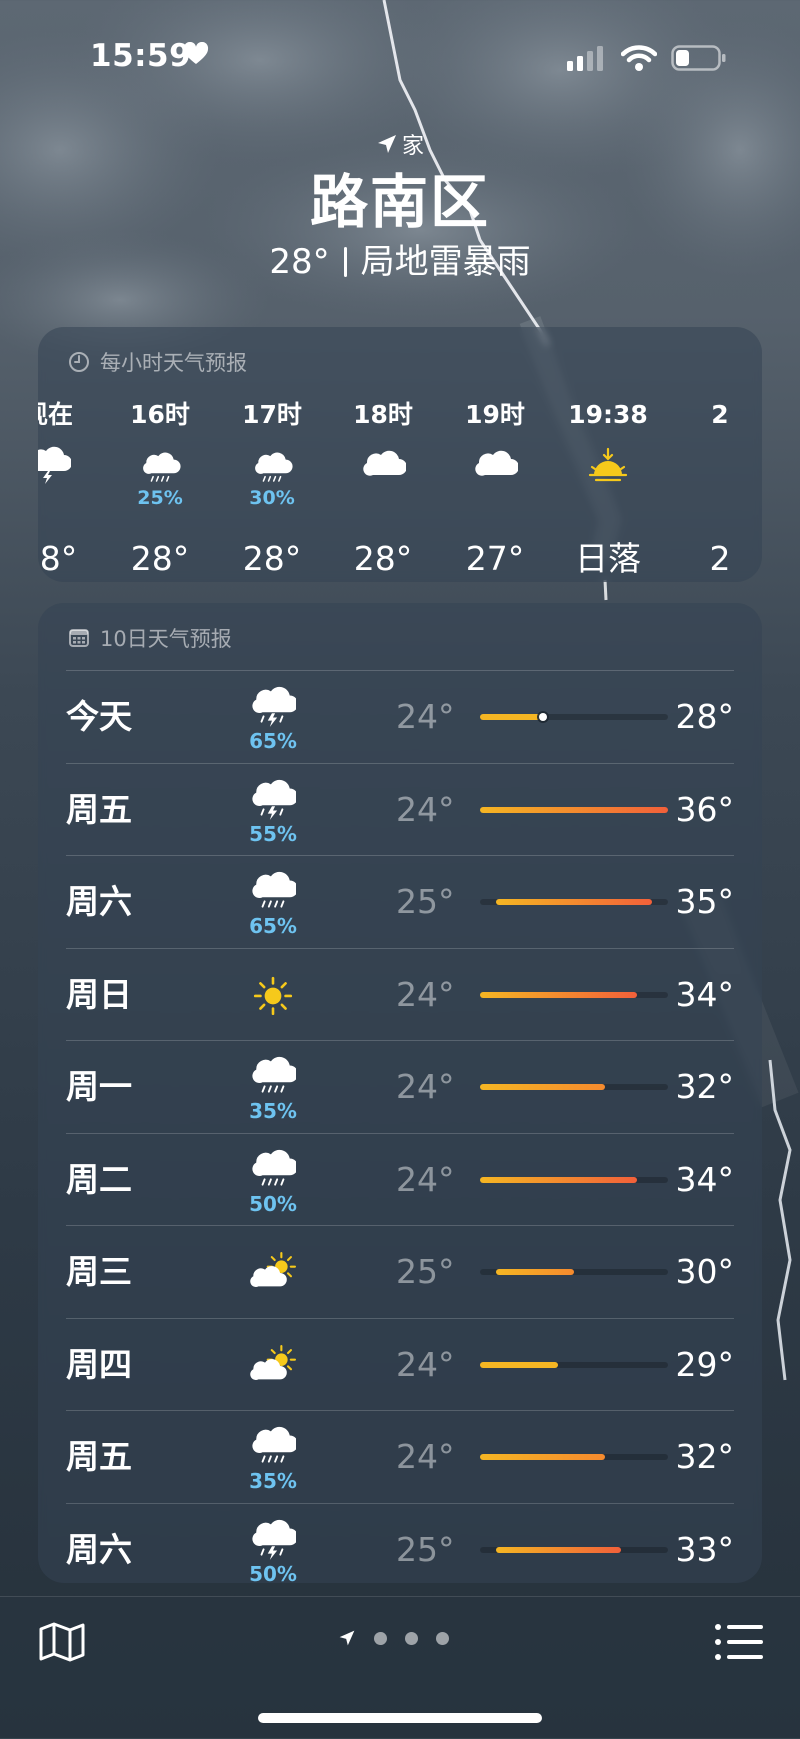 This screenshot has width=800, height=1739. Describe the element at coordinates (608, 558) in the screenshot. I see `hour-temperature: 日落` at that location.